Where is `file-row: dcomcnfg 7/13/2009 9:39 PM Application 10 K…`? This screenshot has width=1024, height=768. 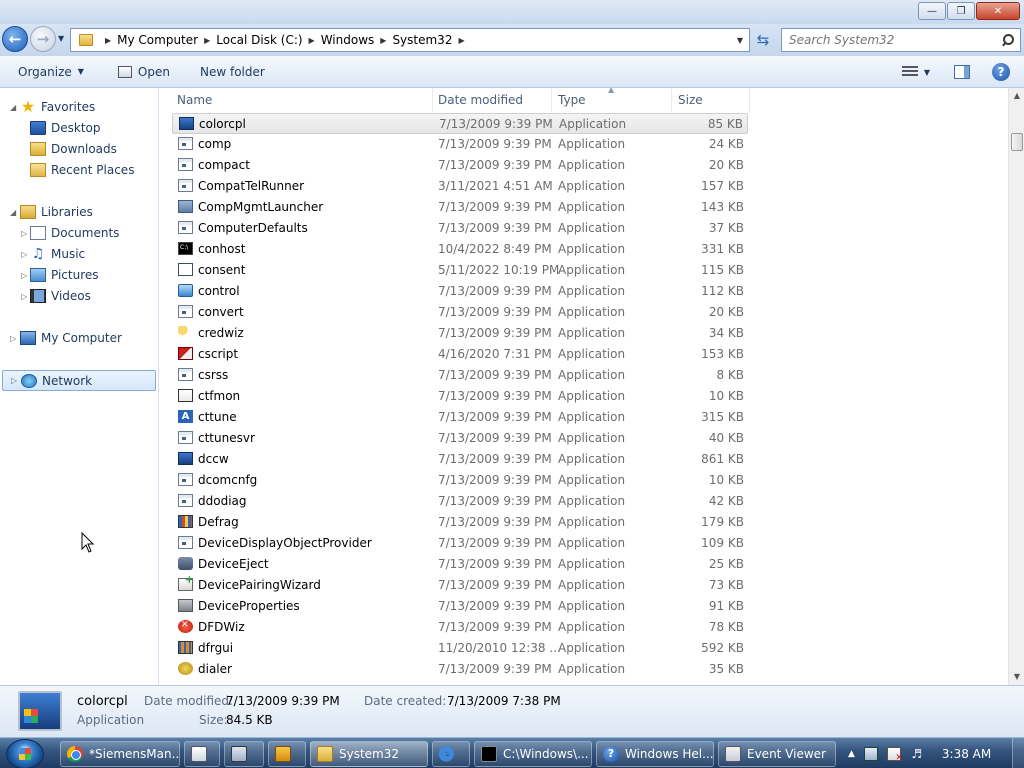 file-row: dcomcnfg 7/13/2009 9:39 PM Application 10 K… is located at coordinates (460, 480).